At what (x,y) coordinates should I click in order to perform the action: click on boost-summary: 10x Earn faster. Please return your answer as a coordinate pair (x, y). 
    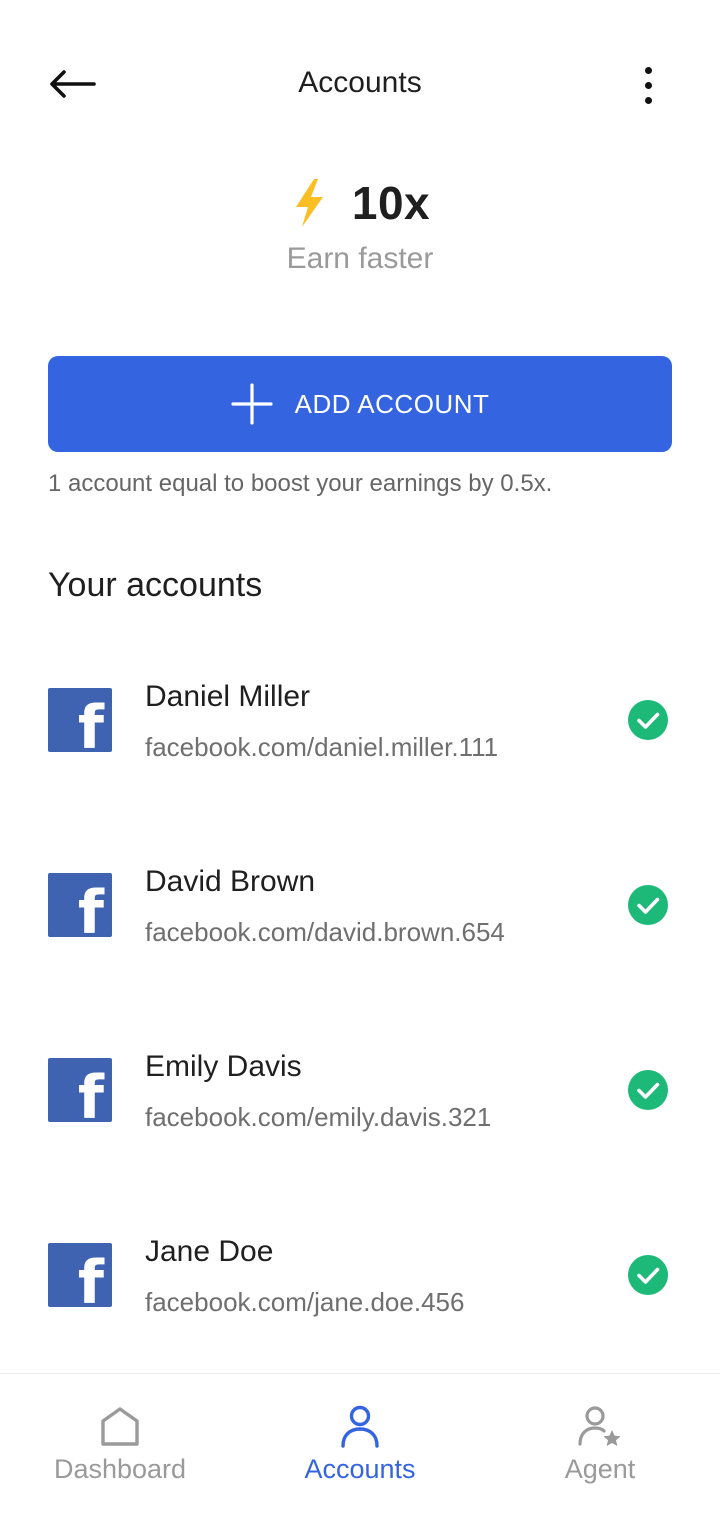
    Looking at the image, I should click on (360, 235).